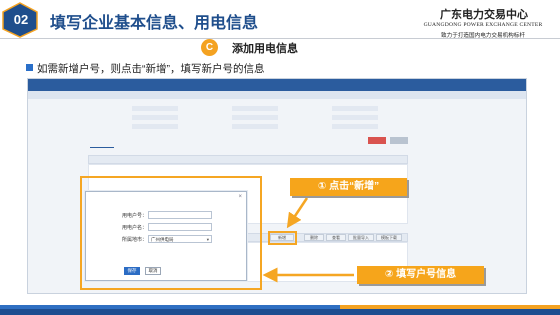  Describe the element at coordinates (420, 275) in the screenshot. I see `callout-step-2: ② 填写户号信息` at that location.